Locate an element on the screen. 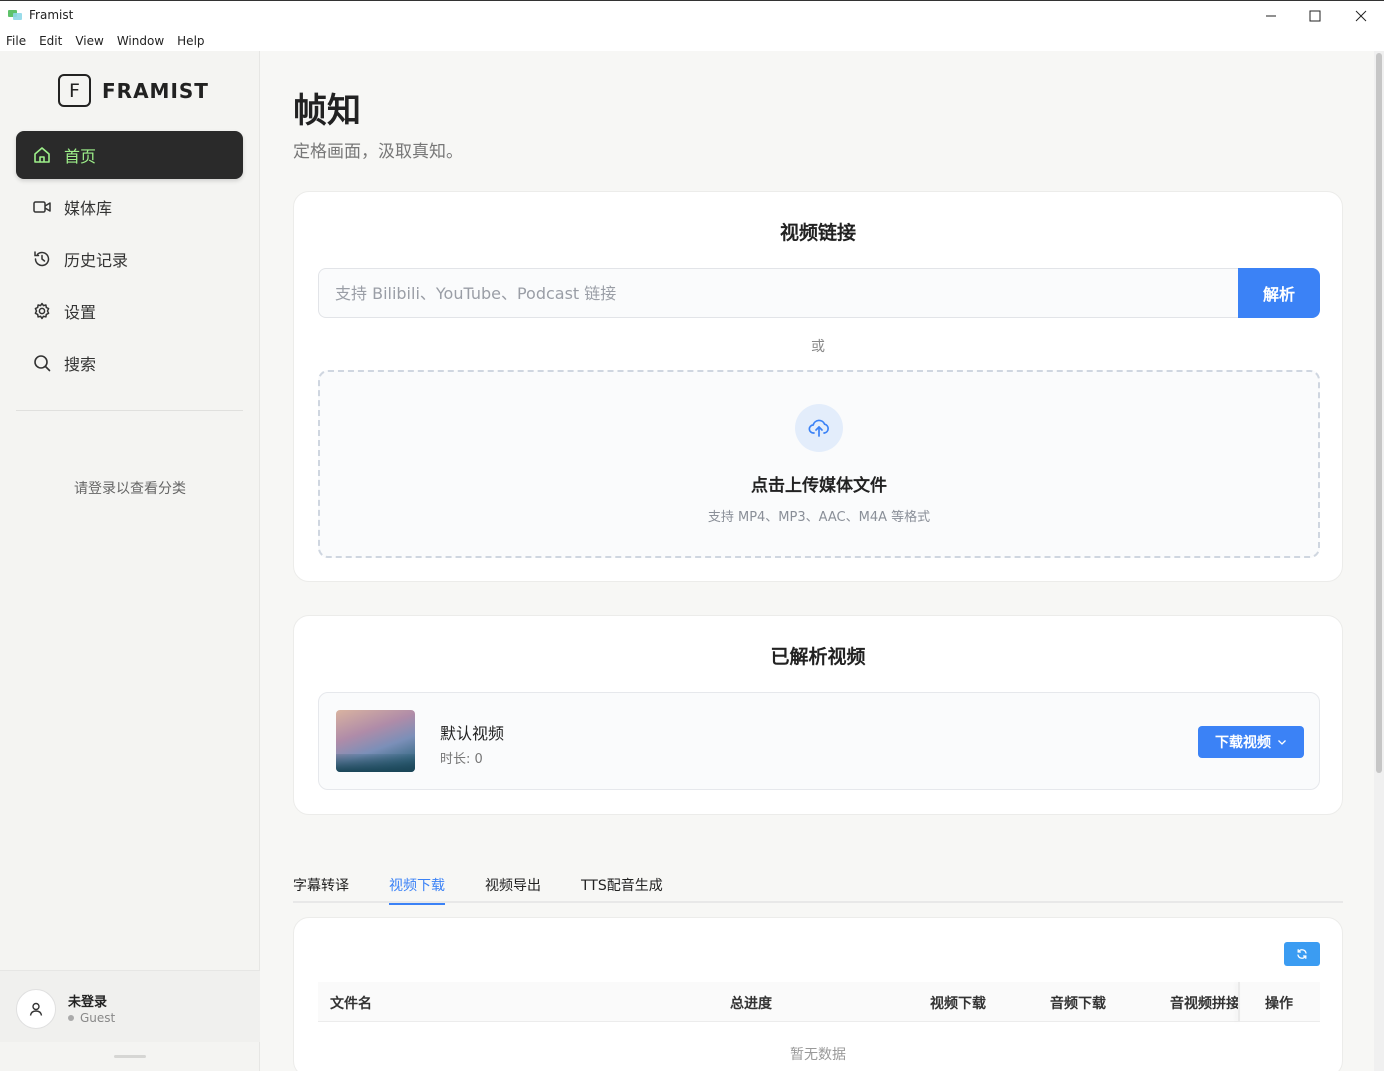 This screenshot has width=1384, height=1071. video-name: 默认视频 is located at coordinates (472, 733).